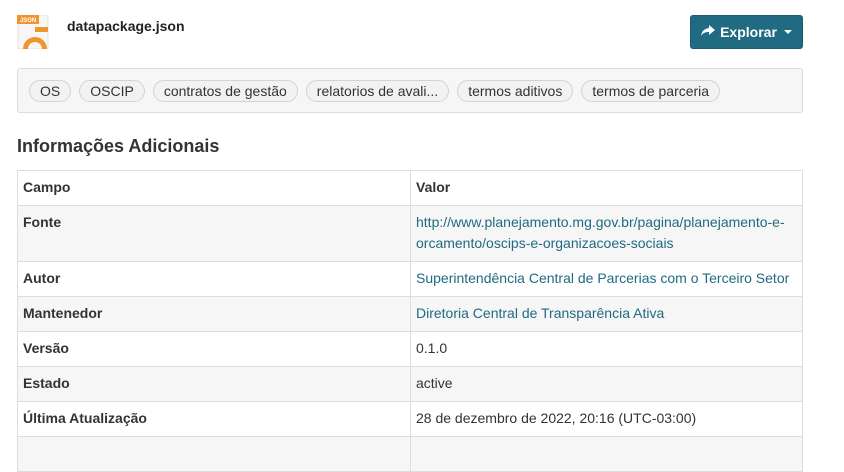 Image resolution: width=844 pixels, height=472 pixels. I want to click on tag-item: OSCIP, so click(112, 90).